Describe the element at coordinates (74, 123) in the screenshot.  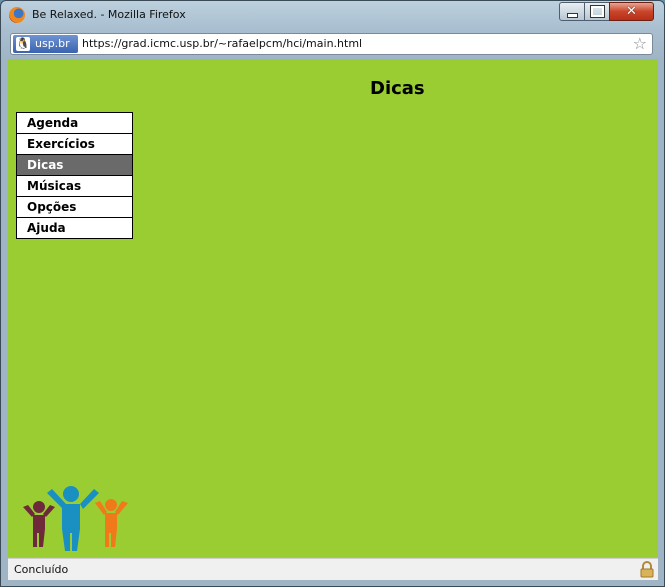
I see `menu-item-agenda: Agenda` at that location.